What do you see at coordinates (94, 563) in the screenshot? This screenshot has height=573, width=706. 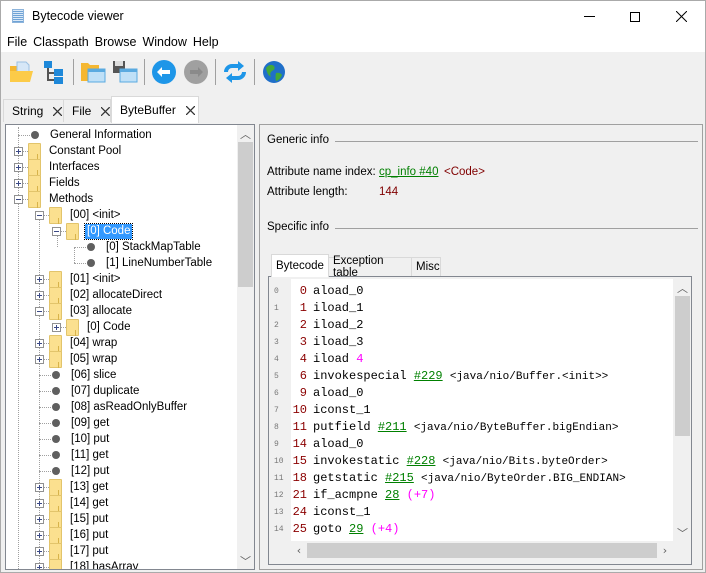 I see `tree-item: [18] hasArray` at bounding box center [94, 563].